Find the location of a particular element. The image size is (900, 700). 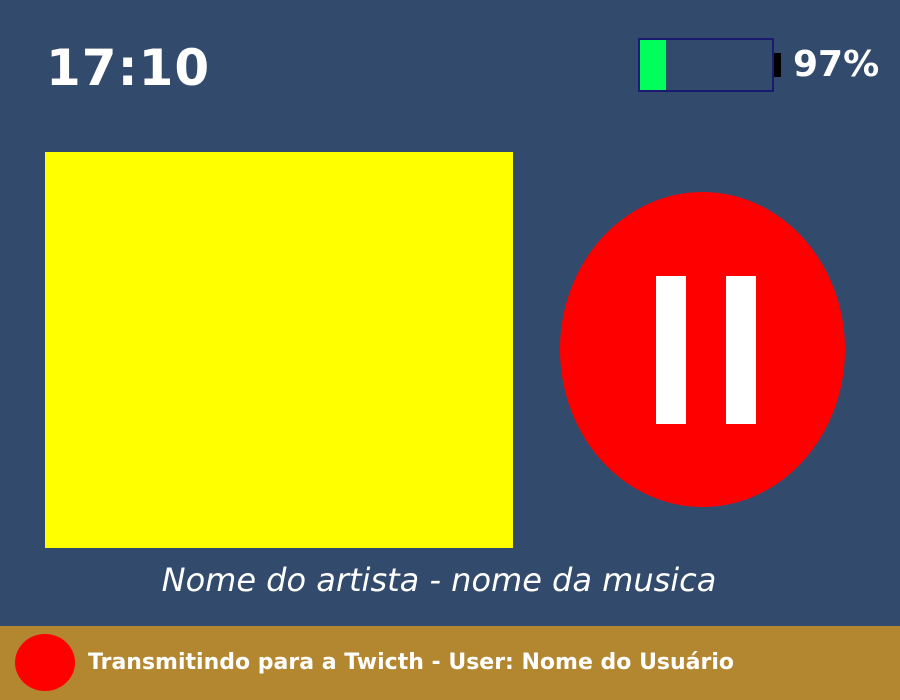

now-playing-title: Nome do artista - nome da musica is located at coordinates (439, 580).